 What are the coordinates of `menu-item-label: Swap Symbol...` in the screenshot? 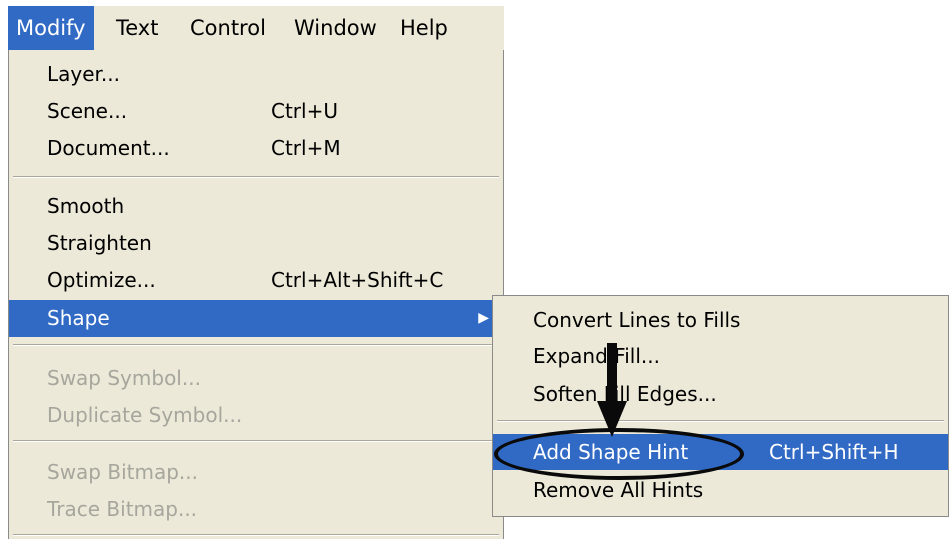 It's located at (124, 378).